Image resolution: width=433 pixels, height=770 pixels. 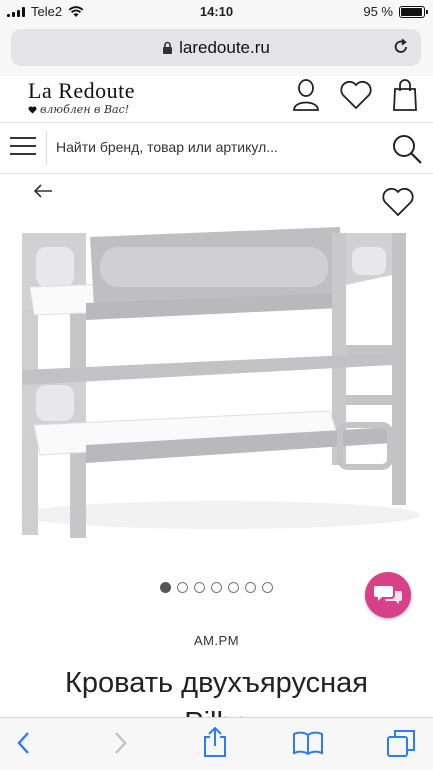 What do you see at coordinates (23, 148) in the screenshot?
I see `hamburger-menu-icon` at bounding box center [23, 148].